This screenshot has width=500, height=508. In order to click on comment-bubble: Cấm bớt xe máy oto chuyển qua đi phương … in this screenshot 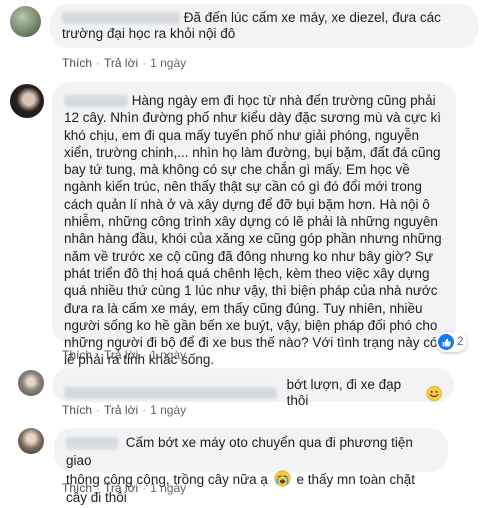, I will do `click(251, 466)`.